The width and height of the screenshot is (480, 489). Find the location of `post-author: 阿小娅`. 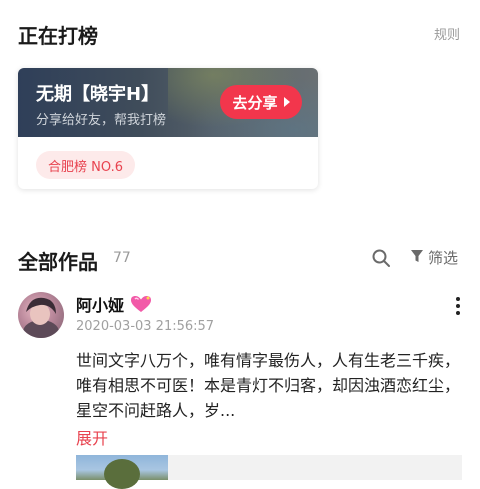

post-author: 阿小娅 is located at coordinates (114, 304).